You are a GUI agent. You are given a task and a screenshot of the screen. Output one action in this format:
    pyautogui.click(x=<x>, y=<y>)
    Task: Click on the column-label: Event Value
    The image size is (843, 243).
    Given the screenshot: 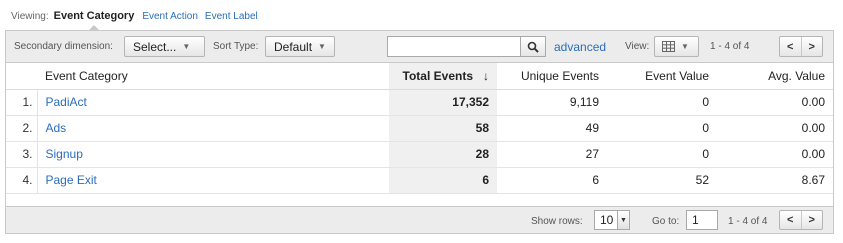 What is the action you would take?
    pyautogui.click(x=677, y=75)
    